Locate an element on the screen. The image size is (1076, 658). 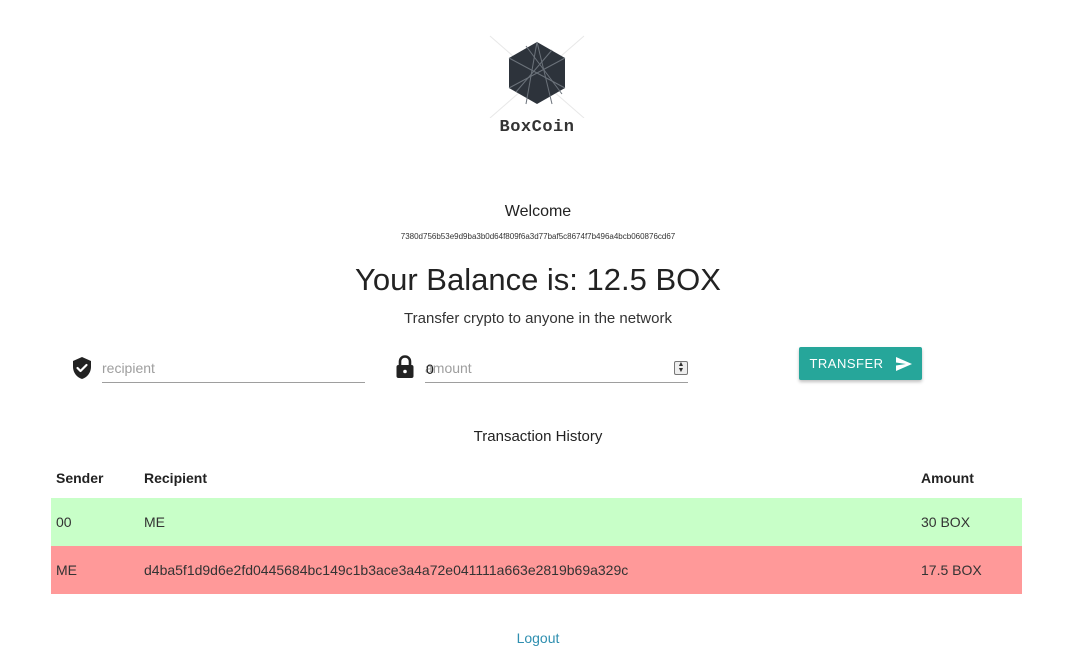
verified-shield-icon is located at coordinates (82, 368).